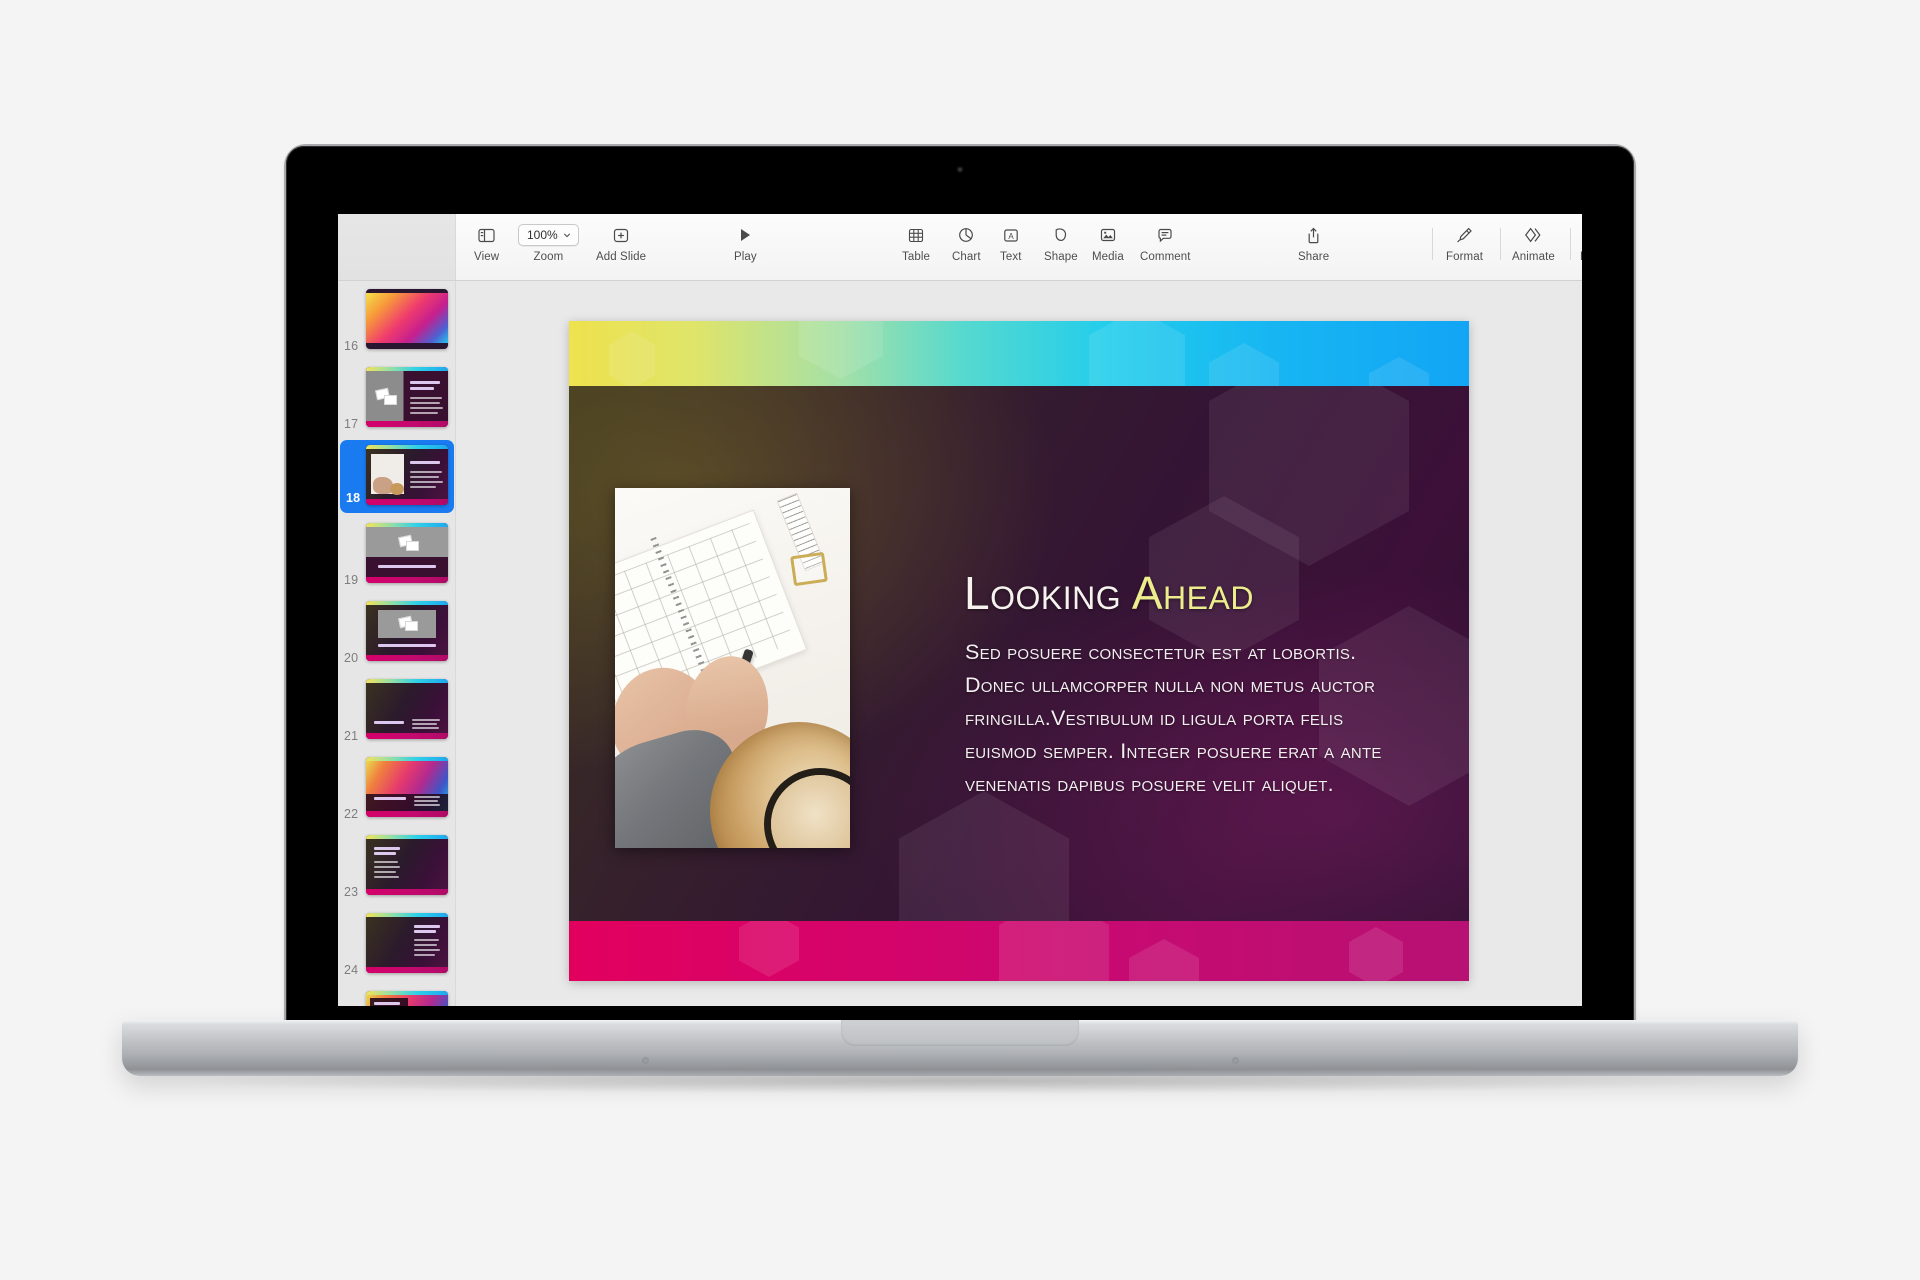  I want to click on view-label: View, so click(487, 257).